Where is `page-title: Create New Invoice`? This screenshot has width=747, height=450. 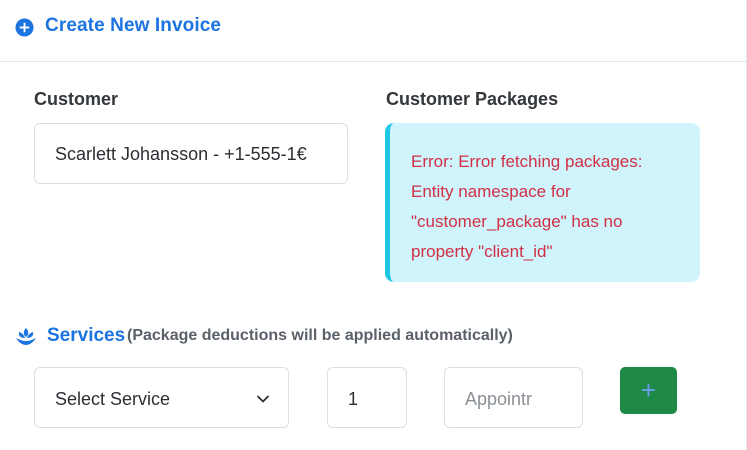 page-title: Create New Invoice is located at coordinates (133, 25).